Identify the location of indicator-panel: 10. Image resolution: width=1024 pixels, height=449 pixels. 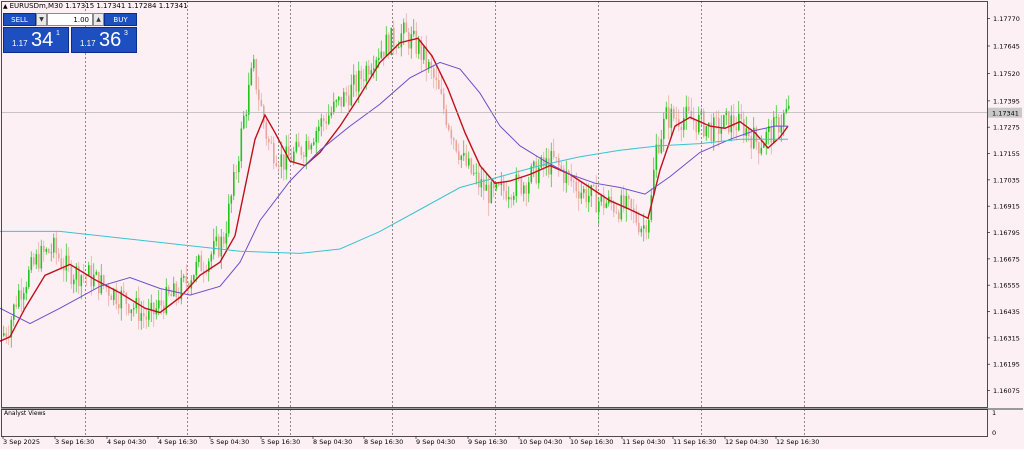
(994, 423).